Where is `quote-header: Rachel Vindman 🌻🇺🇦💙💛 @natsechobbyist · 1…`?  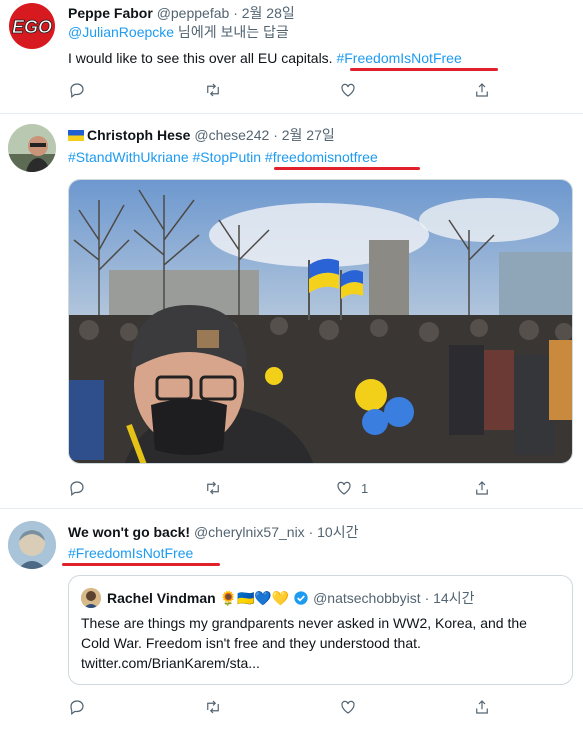
quote-header: Rachel Vindman 🌻🇺🇦💙💛 @natsechobbyist · 1… is located at coordinates (290, 599).